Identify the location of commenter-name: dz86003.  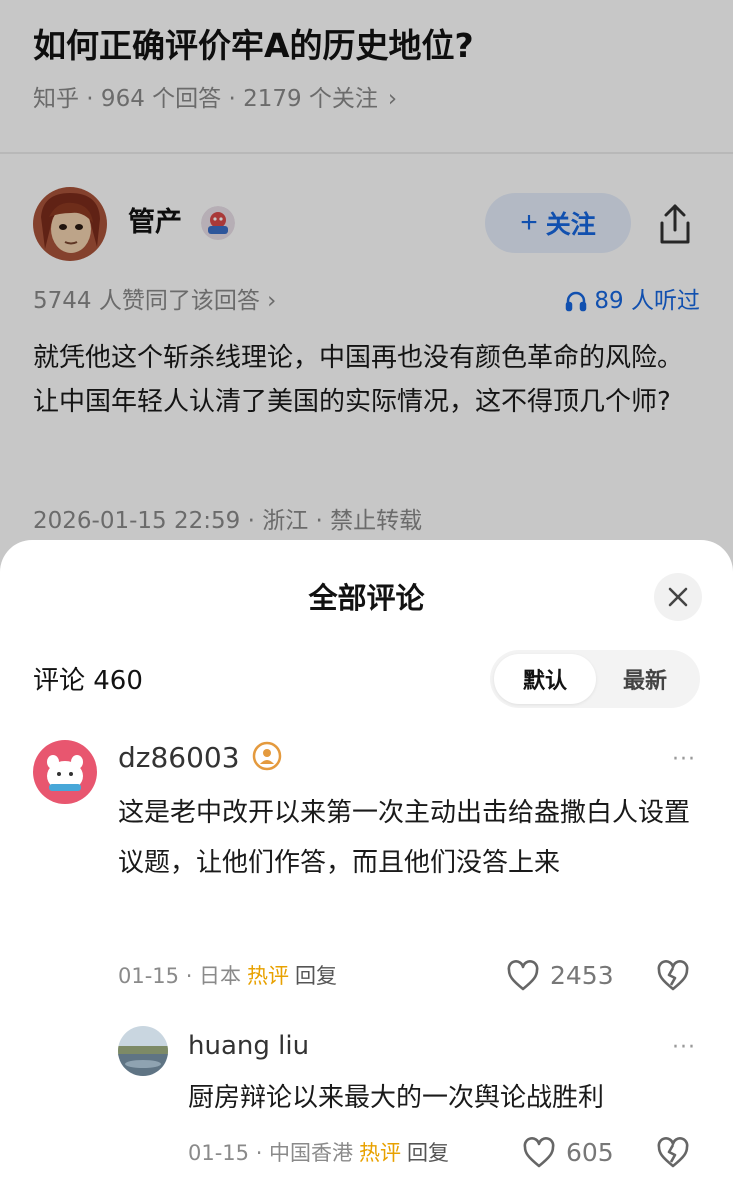
(200, 758).